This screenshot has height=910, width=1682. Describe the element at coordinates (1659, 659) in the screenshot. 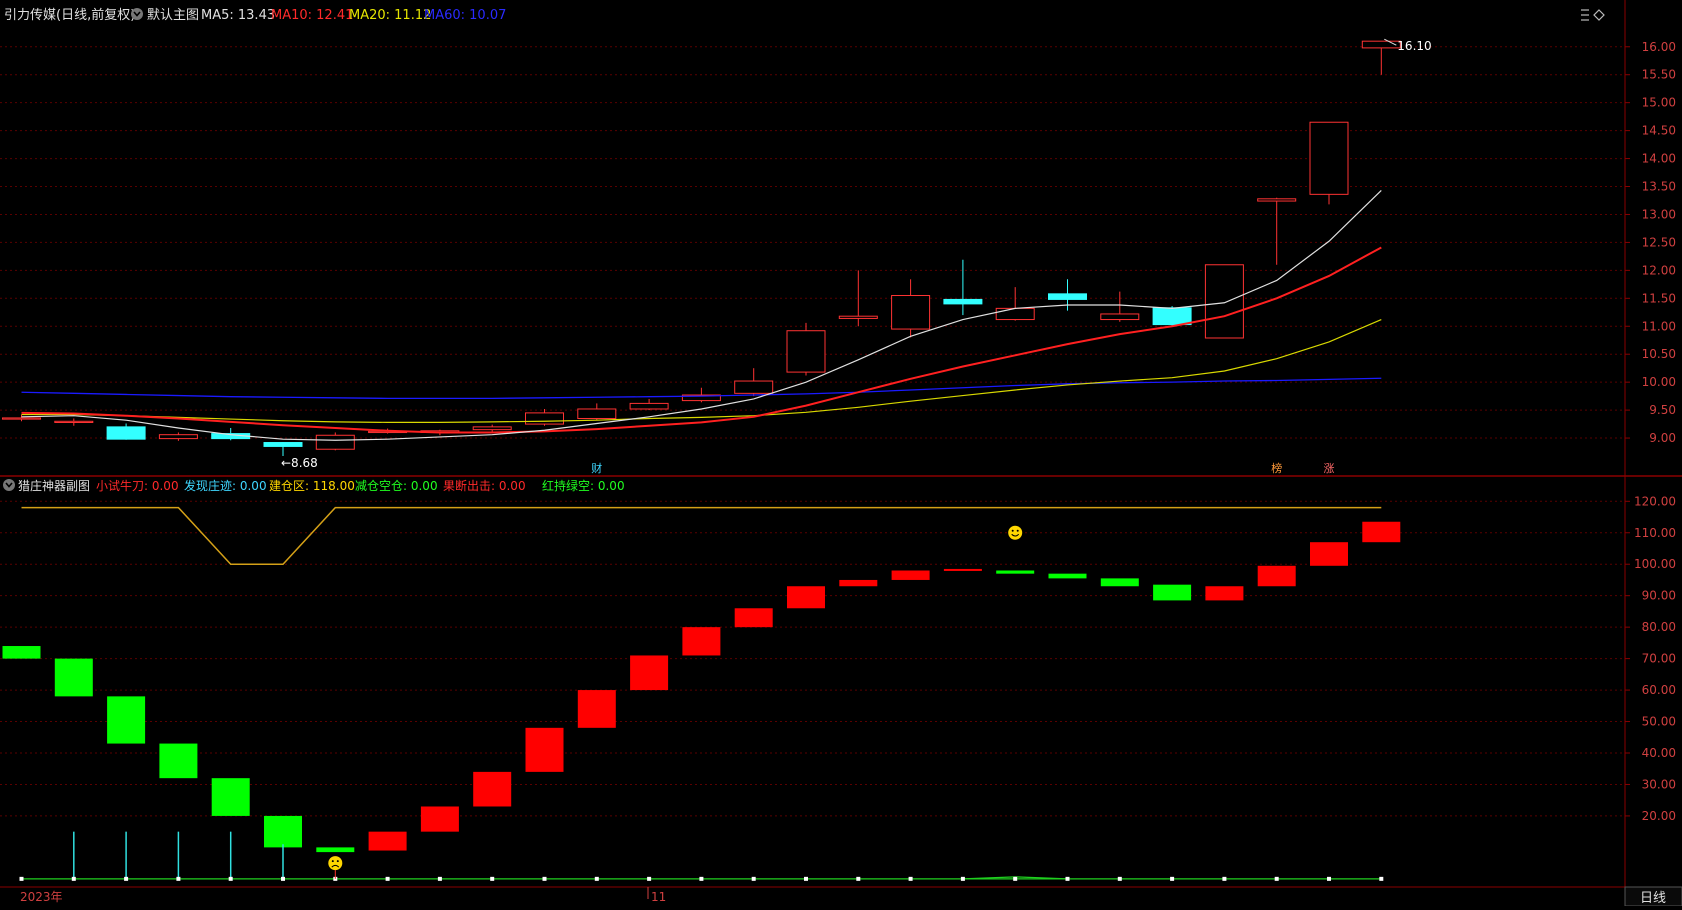

I see `y-tick-label: 70.00` at that location.